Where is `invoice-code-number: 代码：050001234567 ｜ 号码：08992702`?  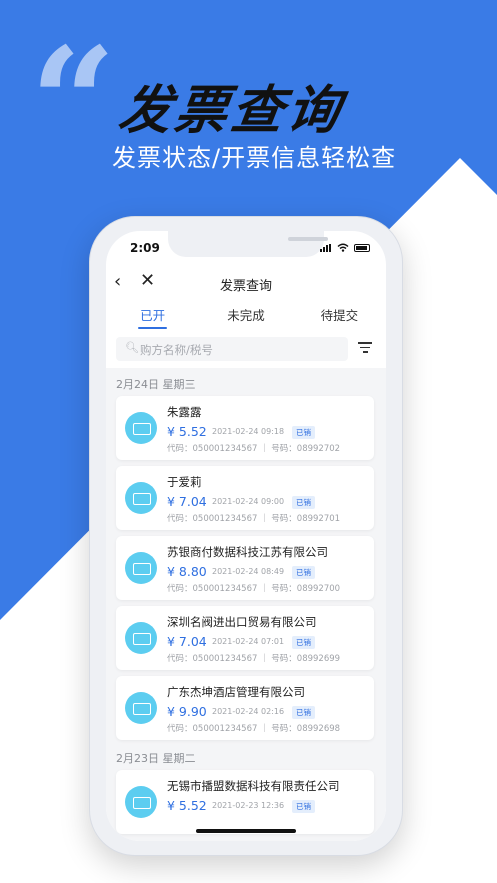 invoice-code-number: 代码：050001234567 ｜ 号码：08992702 is located at coordinates (254, 449).